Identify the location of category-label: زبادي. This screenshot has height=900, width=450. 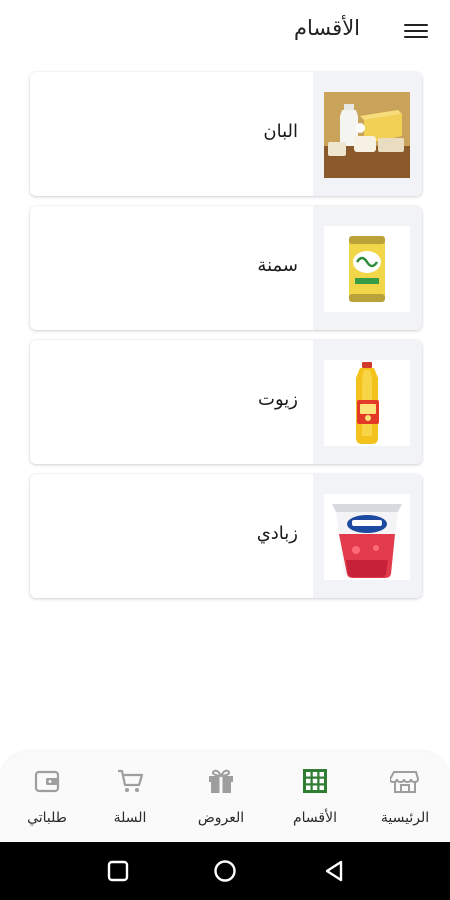
(277, 533).